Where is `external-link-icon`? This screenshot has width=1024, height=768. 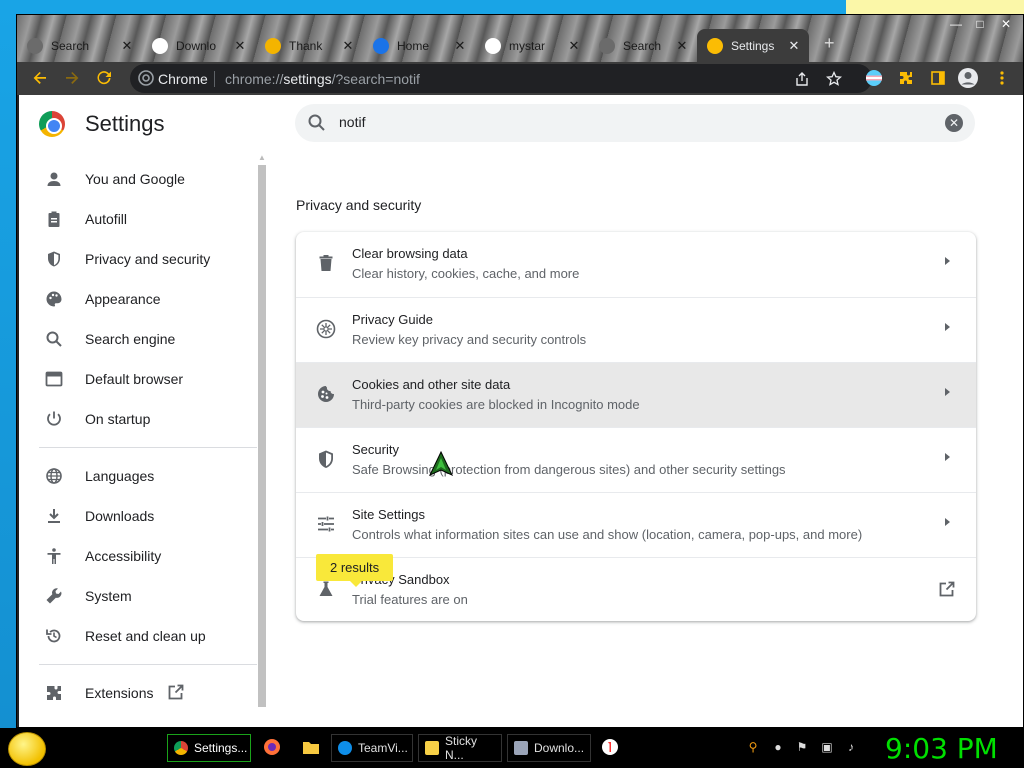 external-link-icon is located at coordinates (947, 590).